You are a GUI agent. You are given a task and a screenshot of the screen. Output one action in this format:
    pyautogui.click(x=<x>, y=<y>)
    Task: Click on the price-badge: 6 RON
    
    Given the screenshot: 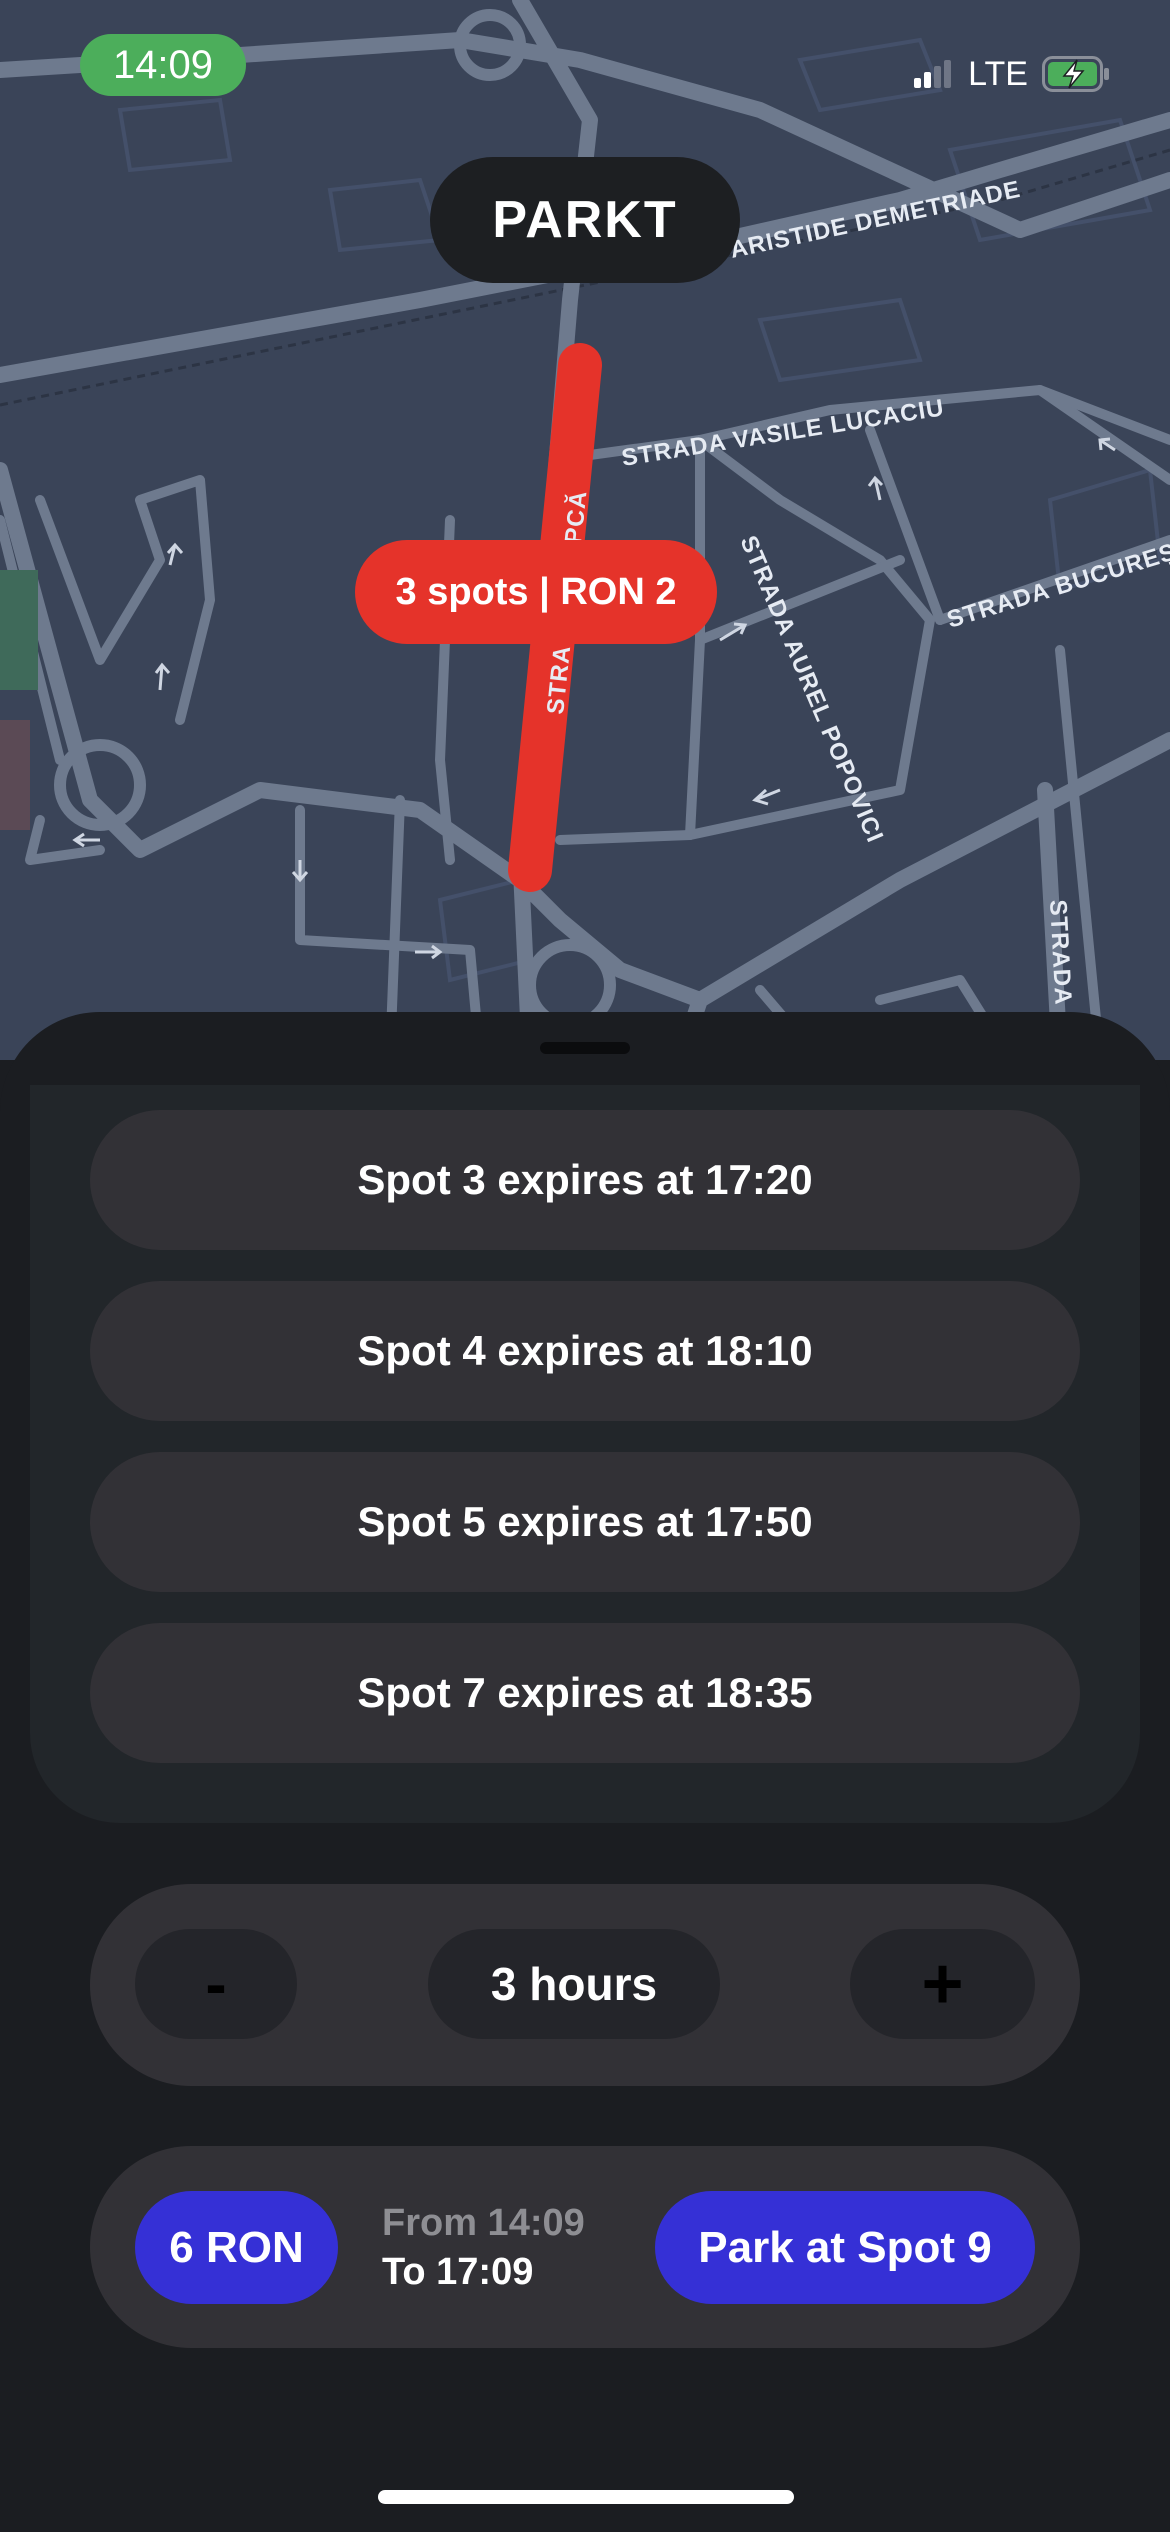 What is the action you would take?
    pyautogui.click(x=236, y=2247)
    